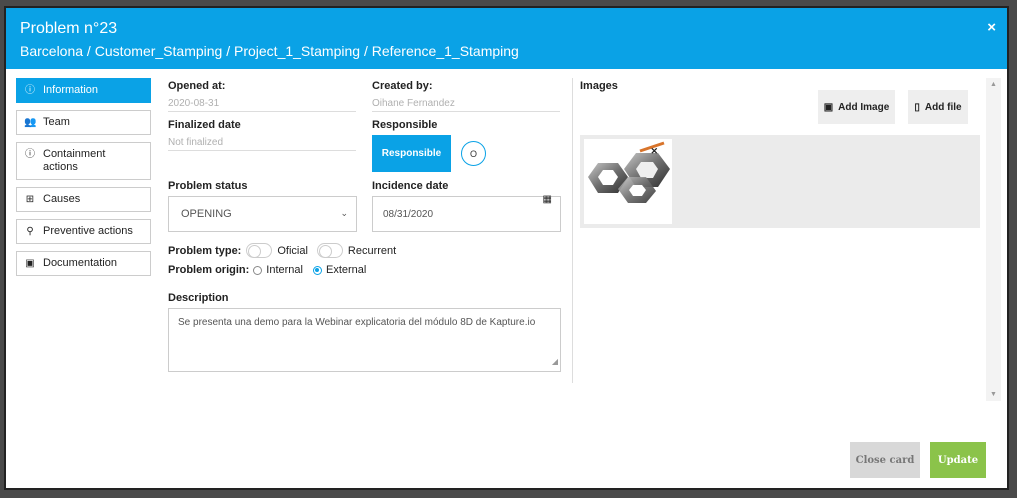 The height and width of the screenshot is (498, 1017). I want to click on oficial-toggle, so click(259, 250).